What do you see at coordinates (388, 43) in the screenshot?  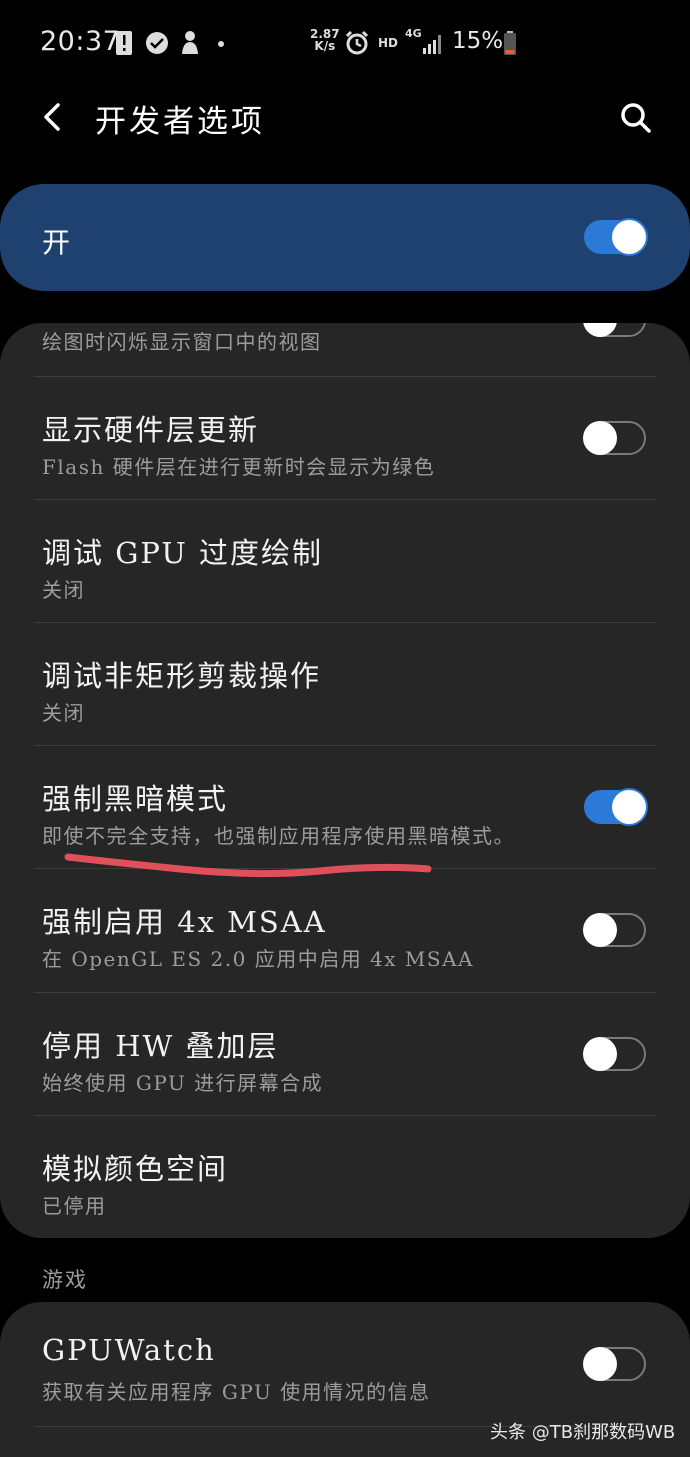 I see `hd-indicator: HD` at bounding box center [388, 43].